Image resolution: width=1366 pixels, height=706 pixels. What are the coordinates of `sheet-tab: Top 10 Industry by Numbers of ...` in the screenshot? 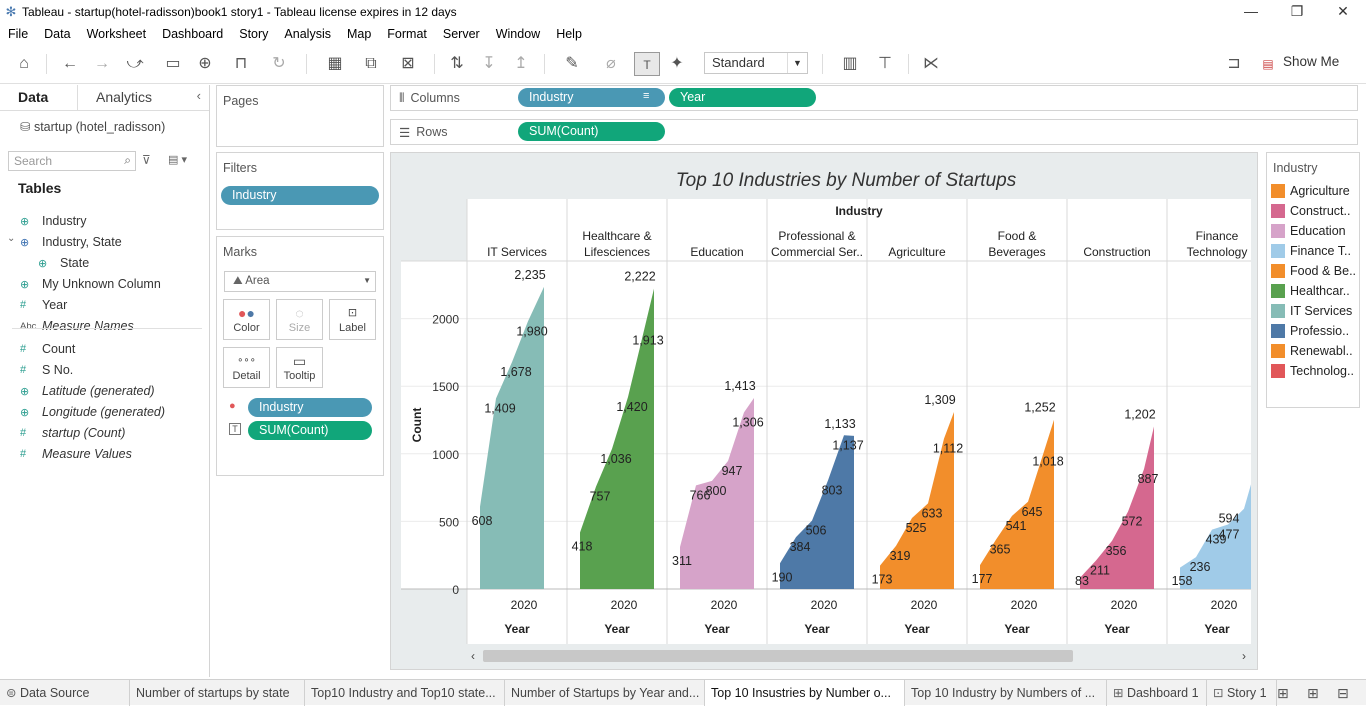 It's located at (1006, 693).